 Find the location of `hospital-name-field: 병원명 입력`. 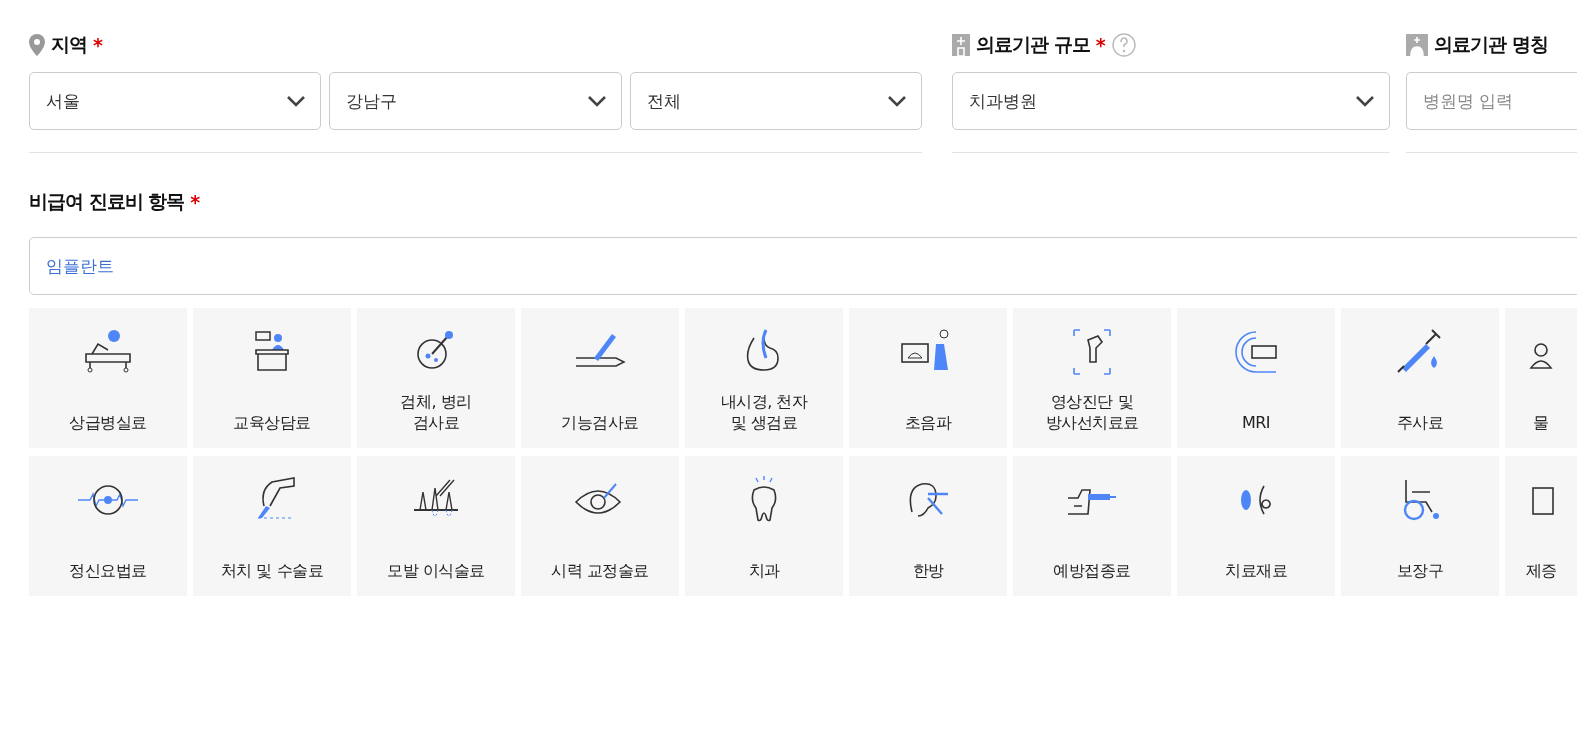

hospital-name-field: 병원명 입력 is located at coordinates (1491, 101).